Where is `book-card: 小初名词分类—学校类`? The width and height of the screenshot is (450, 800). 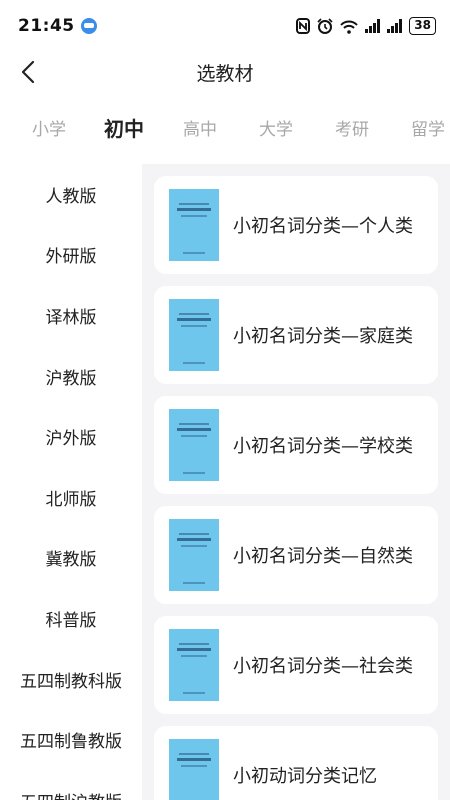
book-card: 小初名词分类—学校类 is located at coordinates (296, 445).